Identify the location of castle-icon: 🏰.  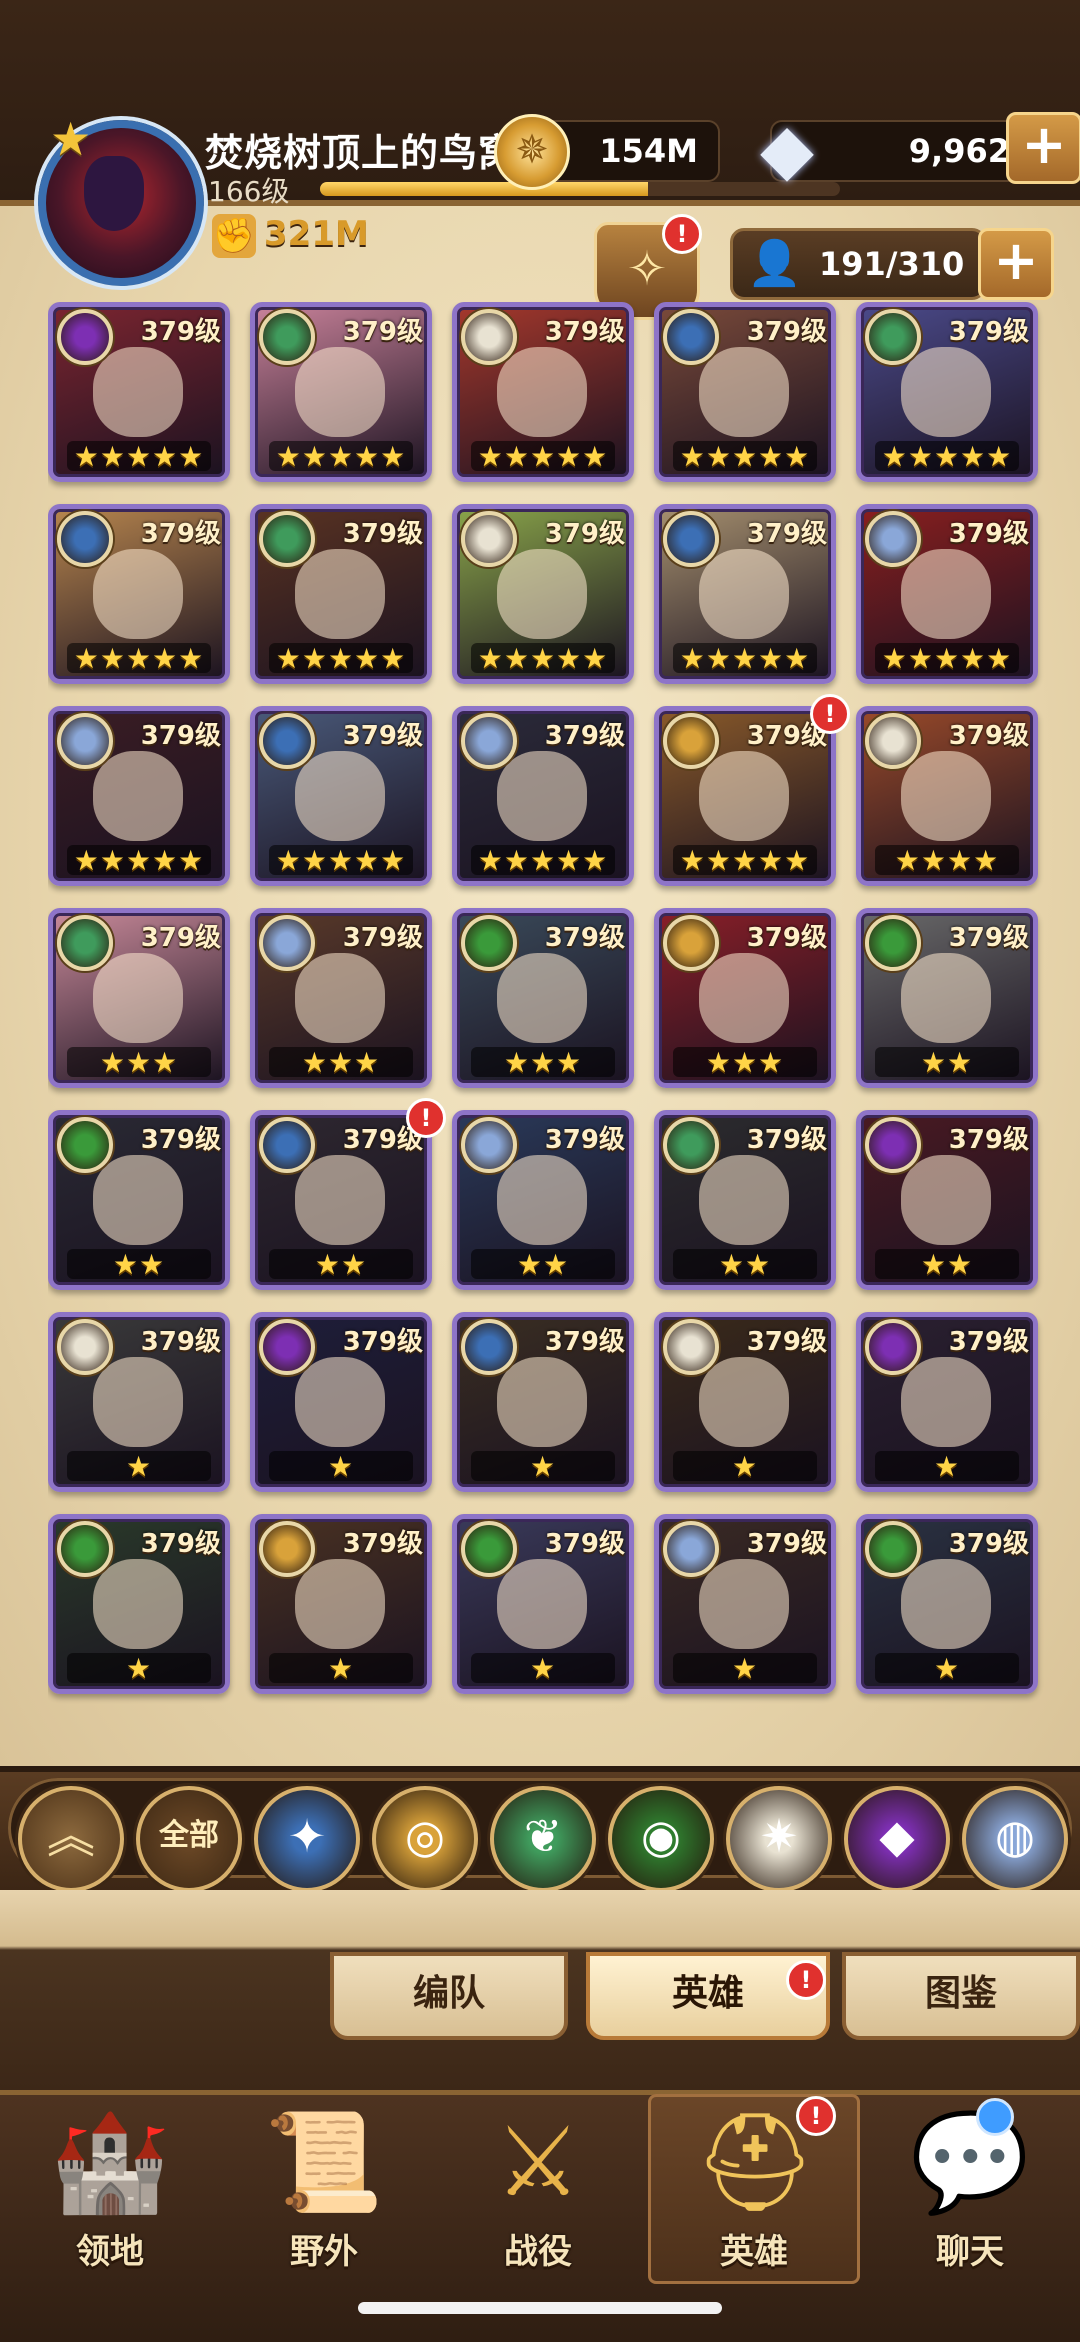
(110, 2162).